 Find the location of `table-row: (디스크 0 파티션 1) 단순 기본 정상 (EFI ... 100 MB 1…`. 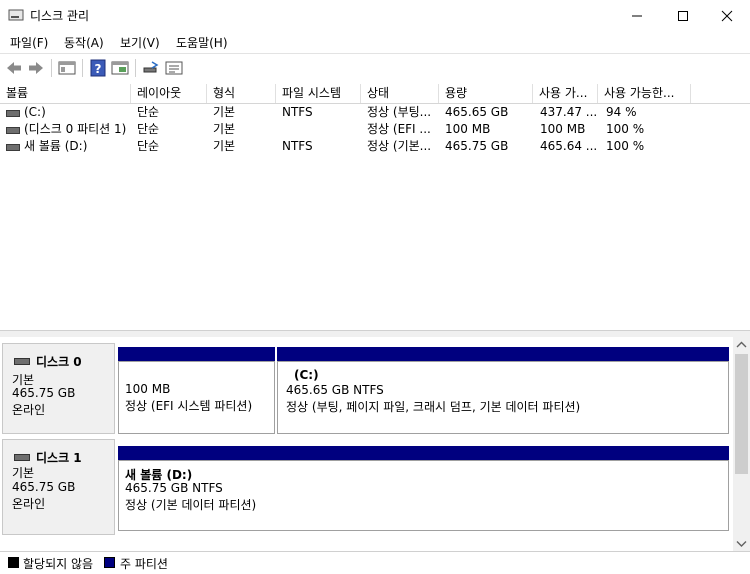

table-row: (디스크 0 파티션 1) 단순 기본 정상 (EFI ... 100 MB 1… is located at coordinates (375, 129).